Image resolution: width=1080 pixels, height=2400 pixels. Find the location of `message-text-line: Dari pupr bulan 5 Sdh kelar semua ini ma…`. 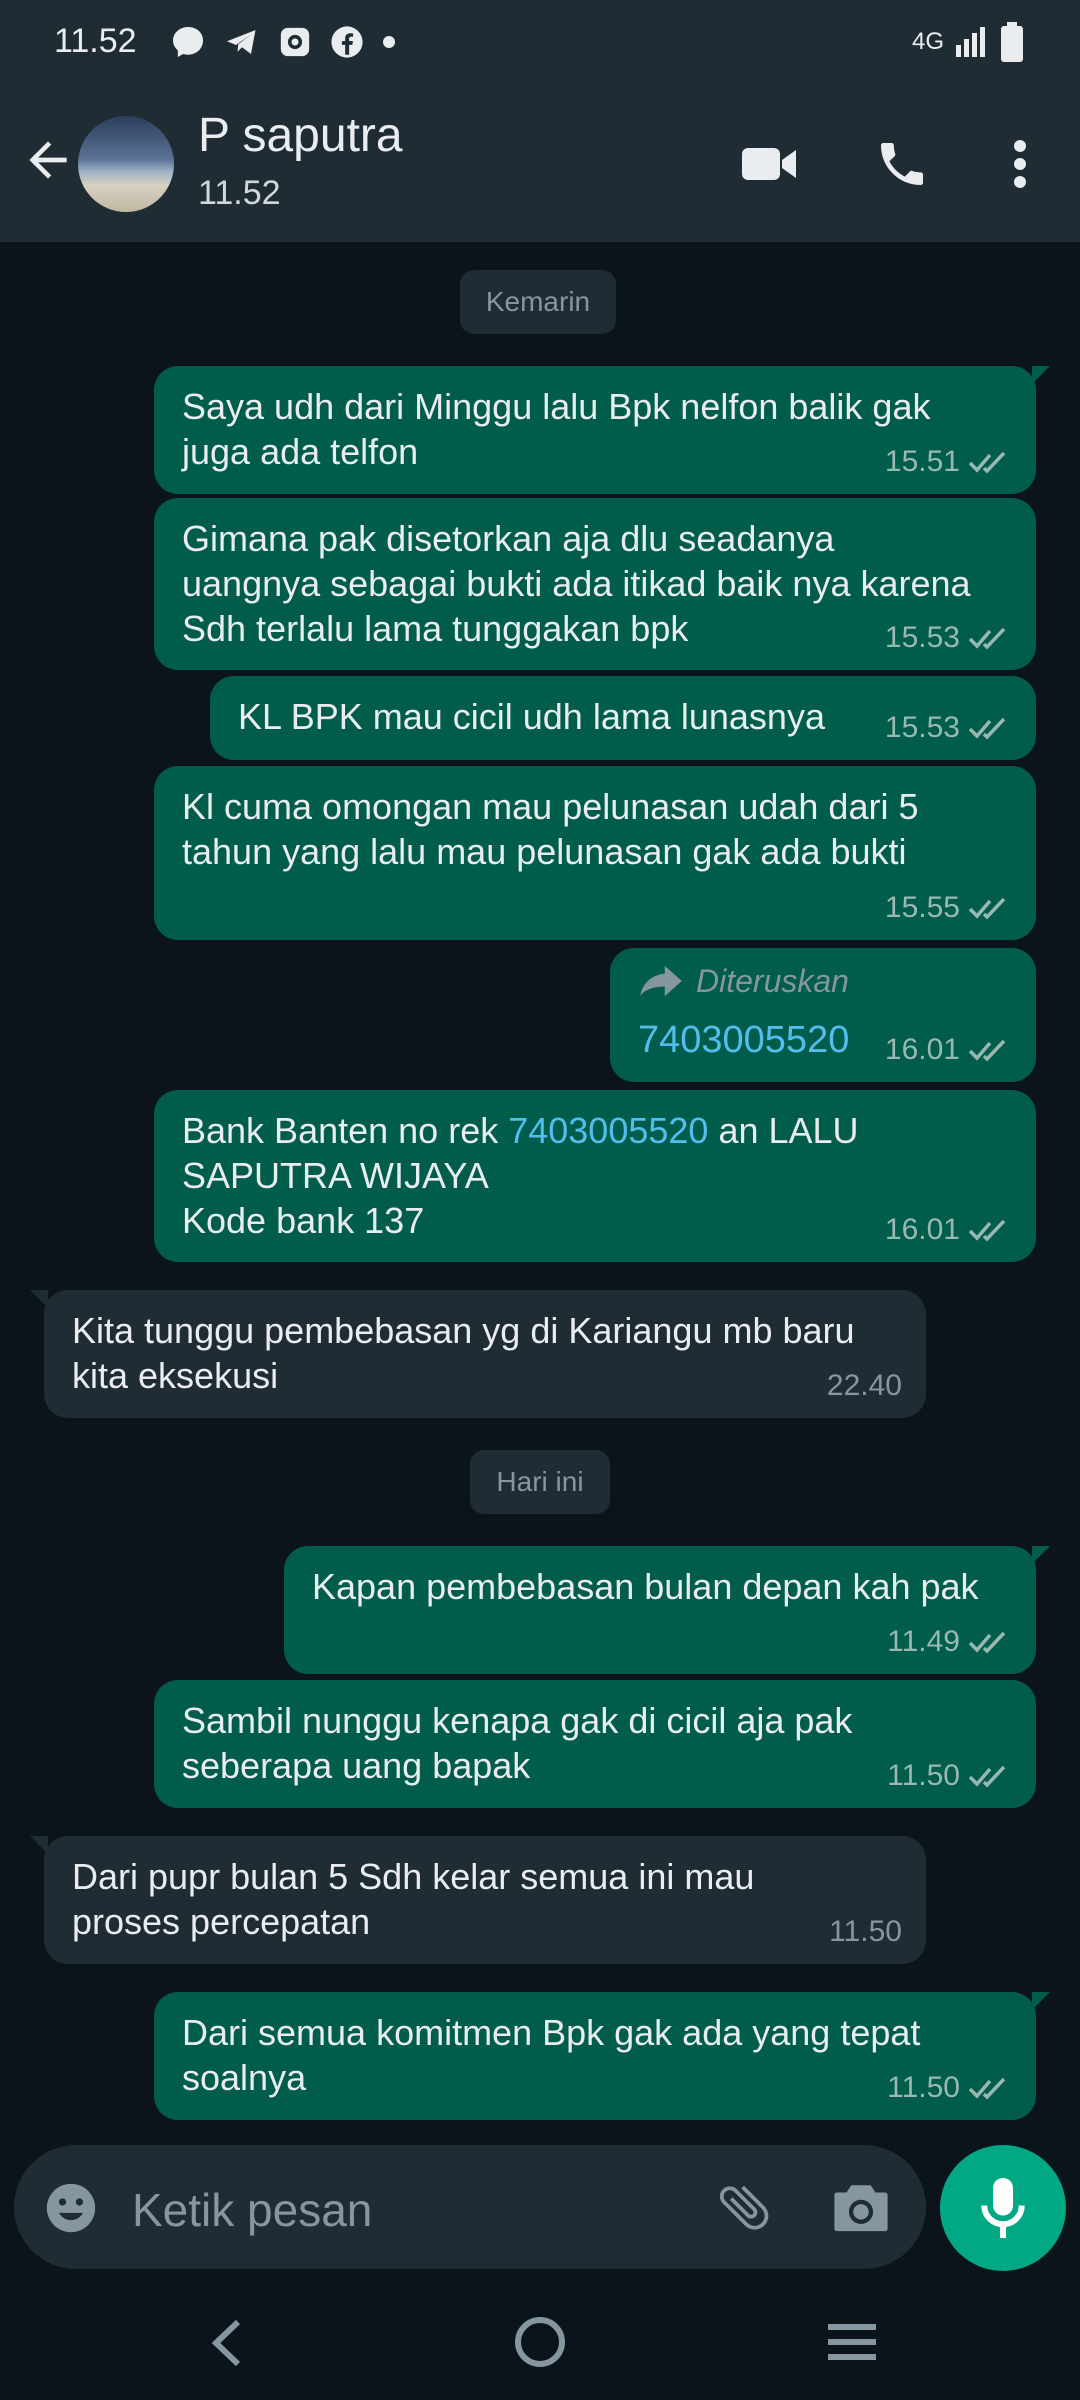

message-text-line: Dari pupr bulan 5 Sdh kelar semua ini ma… is located at coordinates (413, 1876).